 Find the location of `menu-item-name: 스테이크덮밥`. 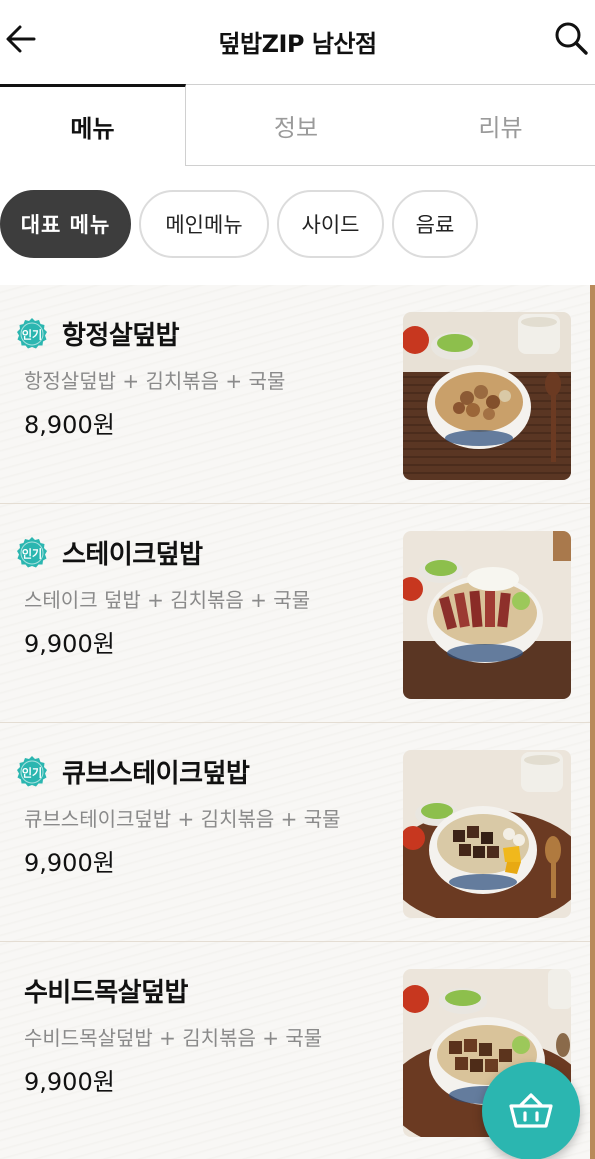

menu-item-name: 스테이크덮밥 is located at coordinates (132, 555).